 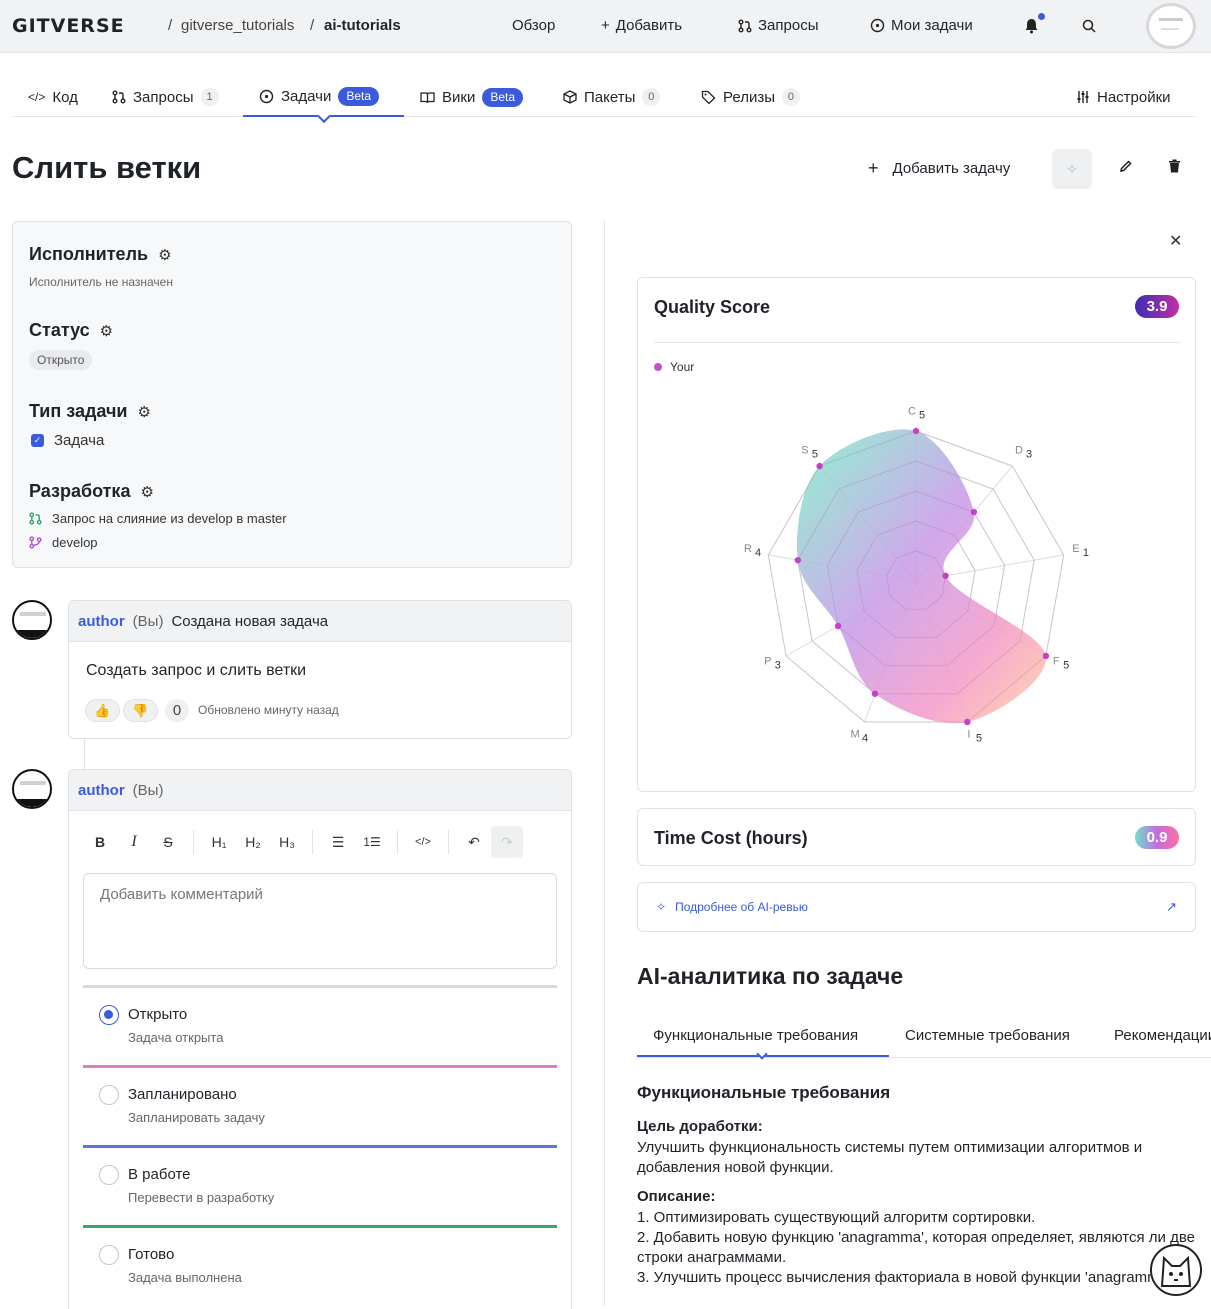 What do you see at coordinates (700, 1126) in the screenshot?
I see `goal-label: Цель доработки:` at bounding box center [700, 1126].